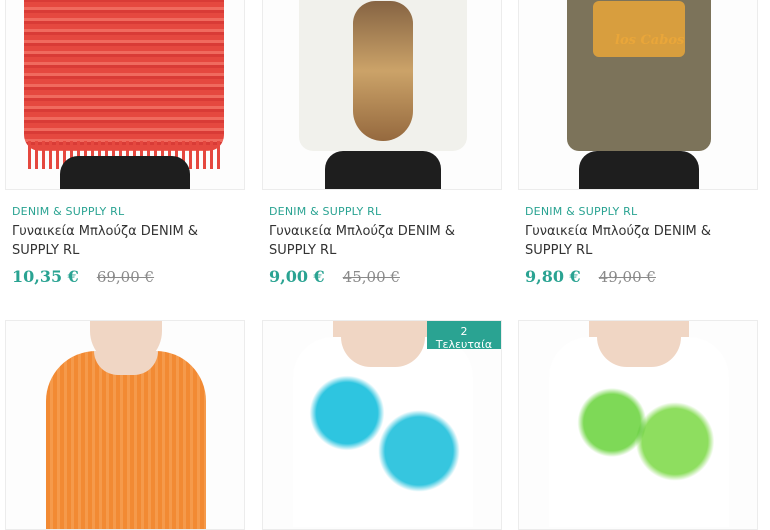 The height and width of the screenshot is (530, 770). I want to click on price-row: 9,80 € 49,00 €, so click(639, 276).